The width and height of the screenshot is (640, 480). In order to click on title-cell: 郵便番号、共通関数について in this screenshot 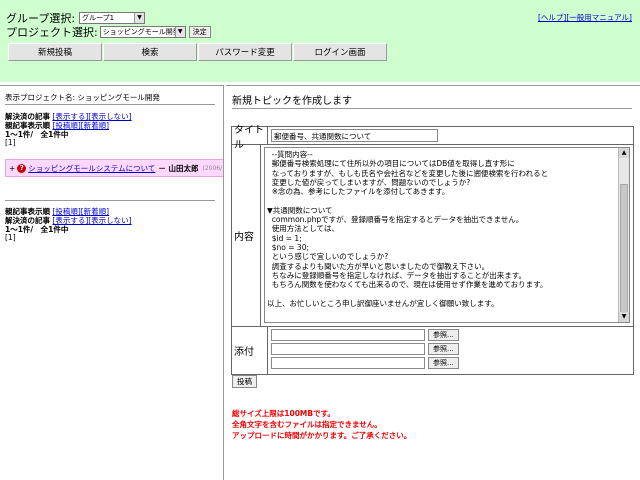, I will do `click(450, 135)`.